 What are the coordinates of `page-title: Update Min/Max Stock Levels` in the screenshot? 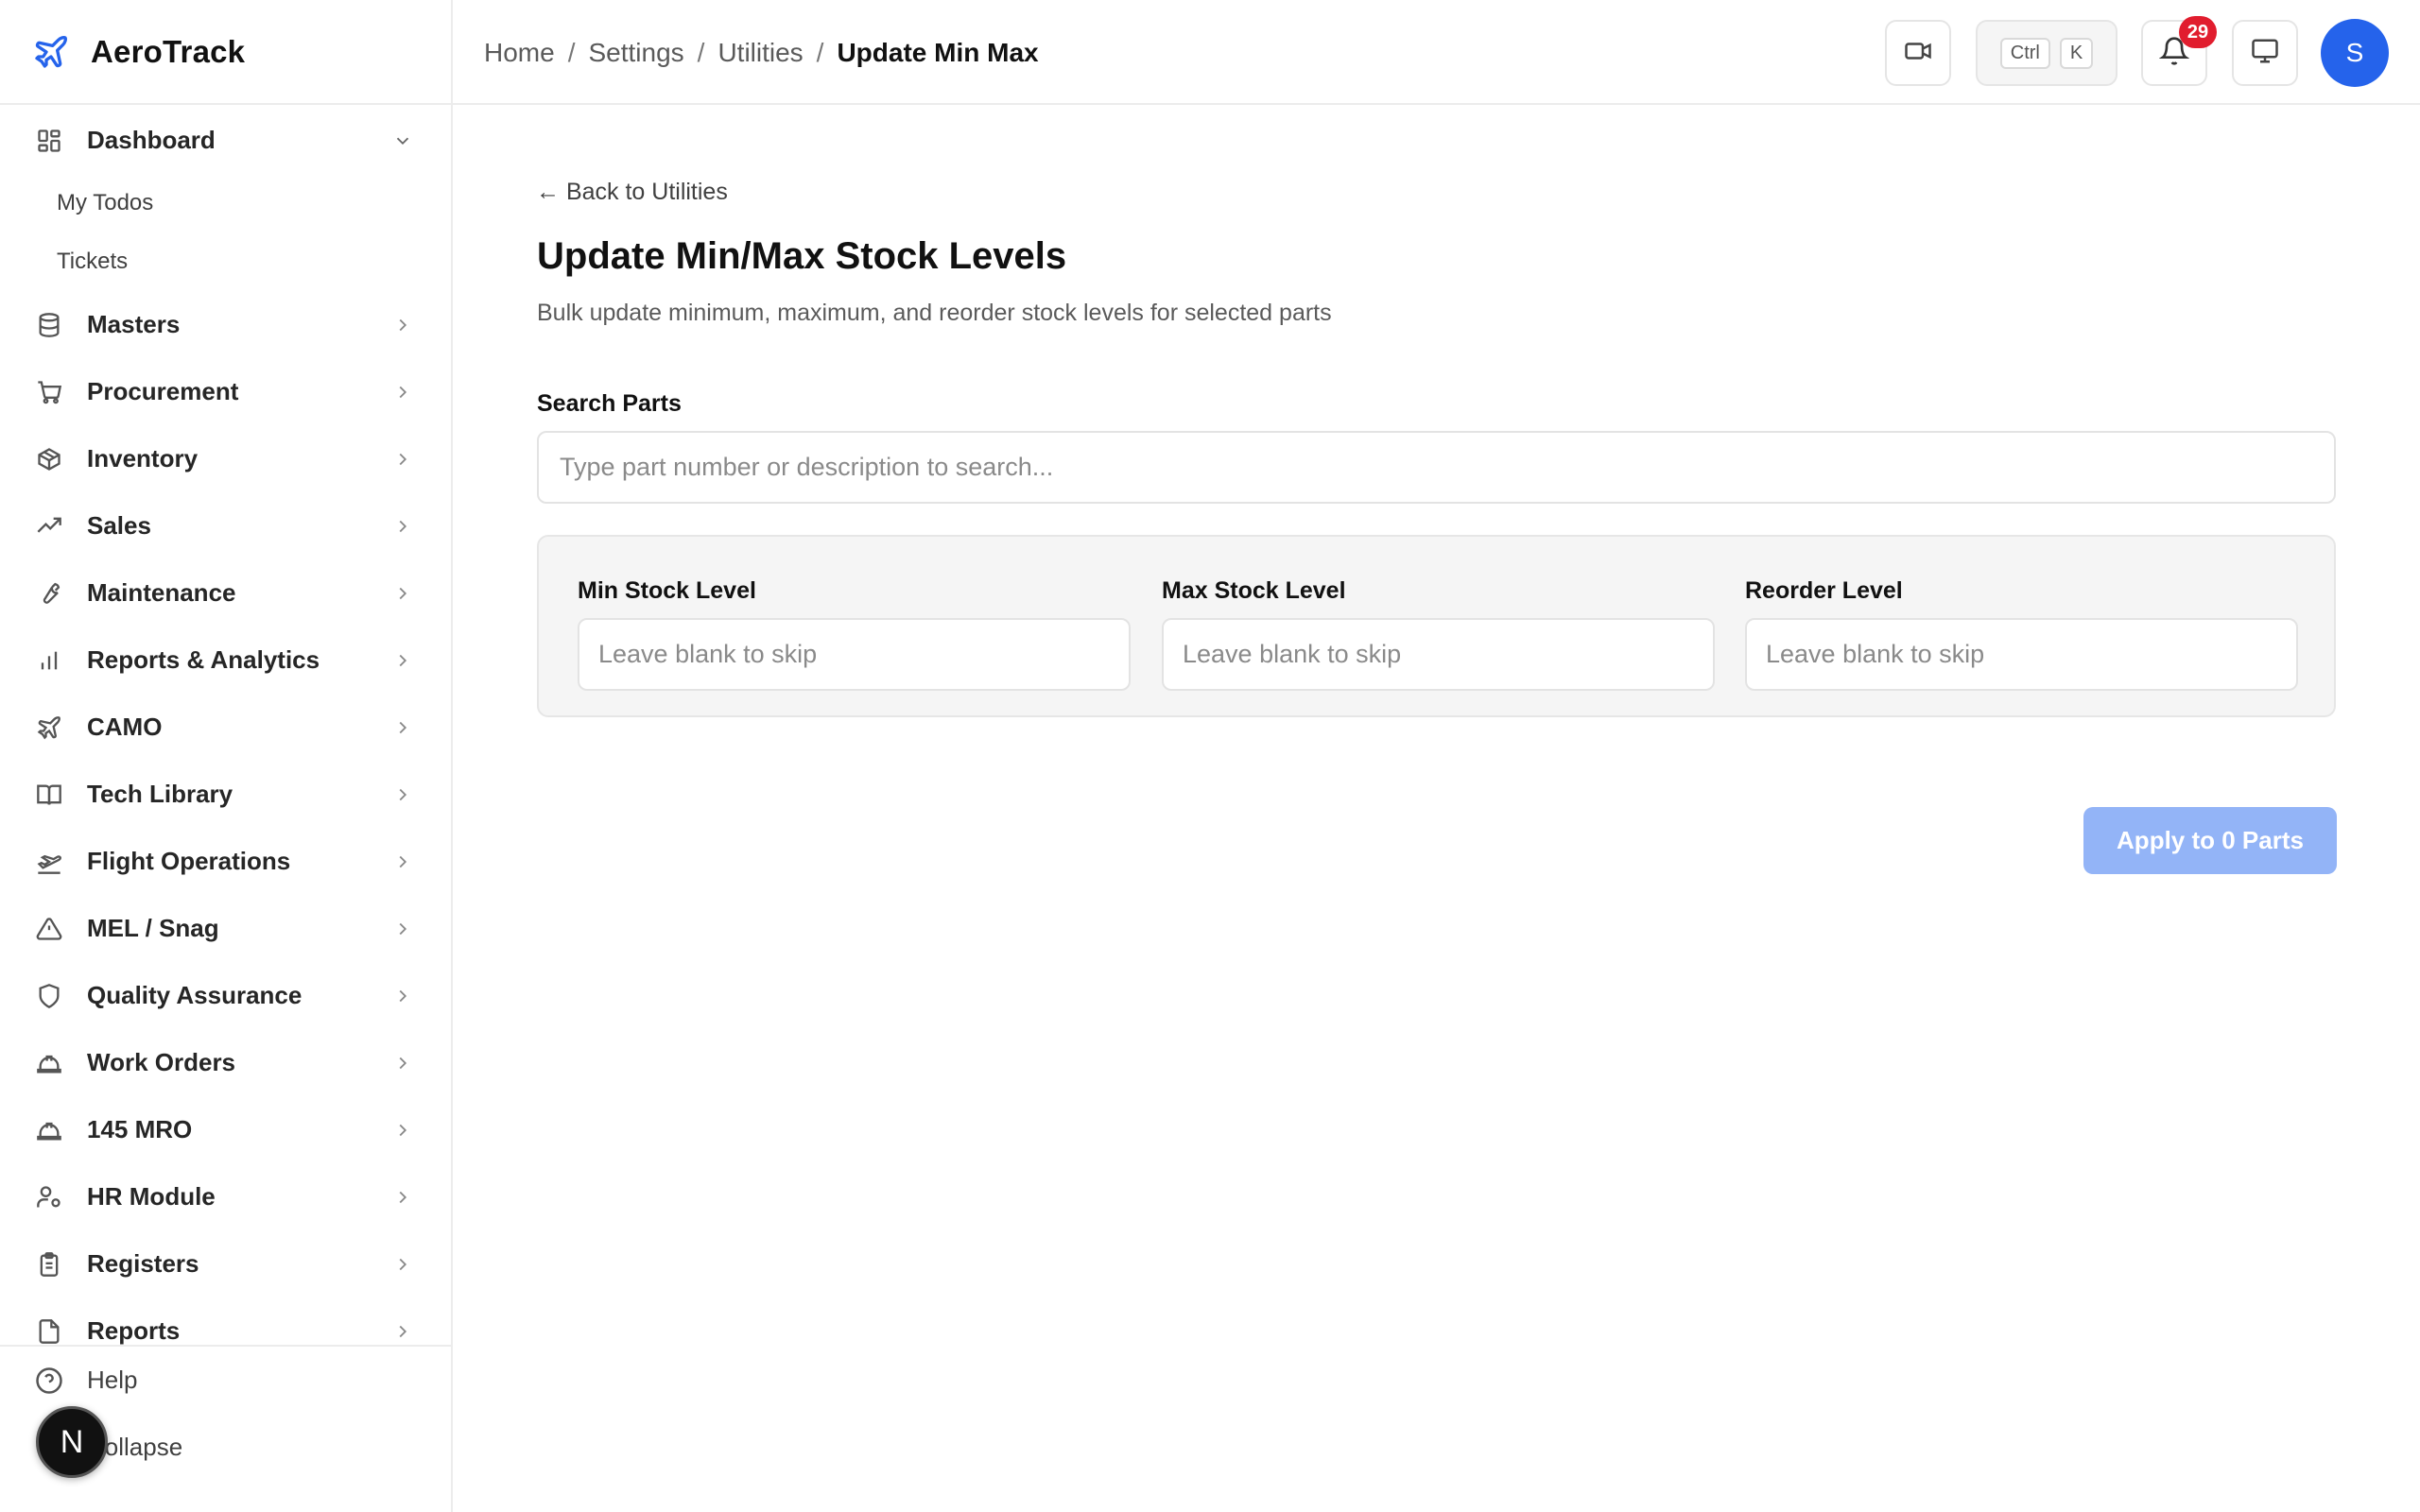 It's located at (802, 256).